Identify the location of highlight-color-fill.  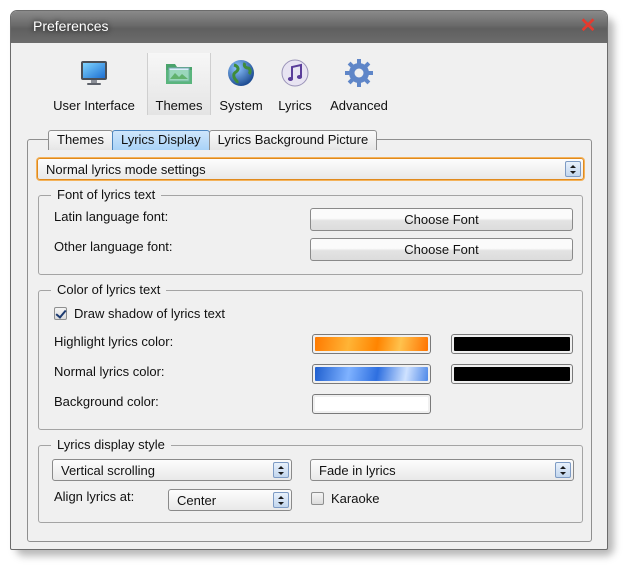
(371, 344).